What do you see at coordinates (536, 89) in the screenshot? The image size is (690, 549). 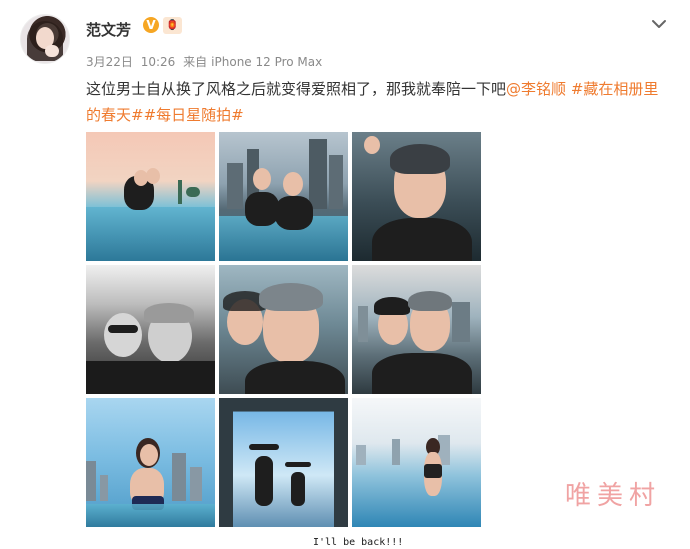 I see `mention-link: @李铭顺` at bounding box center [536, 89].